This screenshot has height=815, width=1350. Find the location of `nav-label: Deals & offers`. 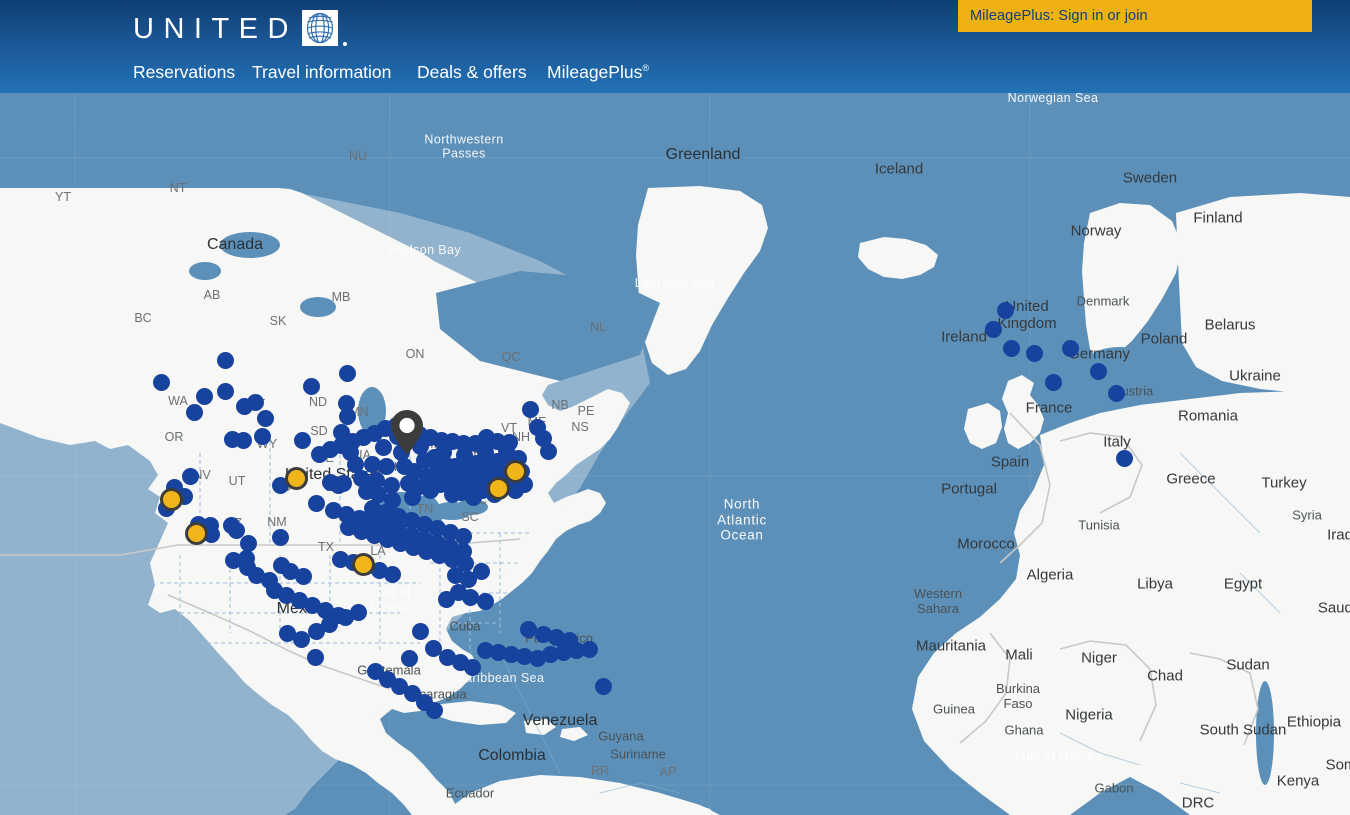

nav-label: Deals & offers is located at coordinates (472, 72).